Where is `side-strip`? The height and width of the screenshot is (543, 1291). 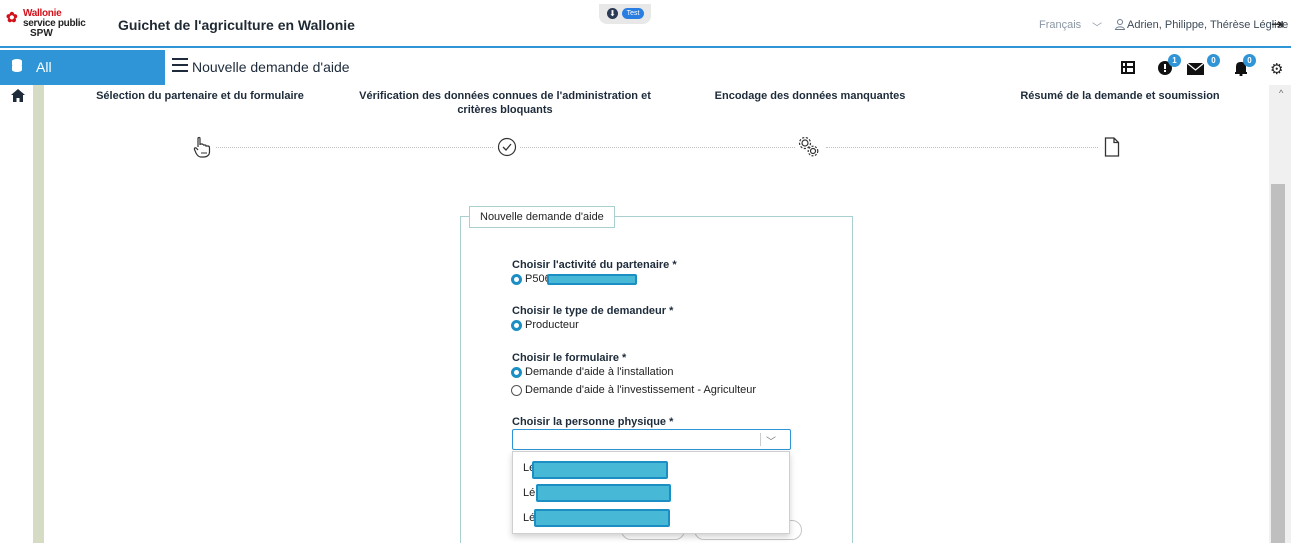
side-strip is located at coordinates (38, 314).